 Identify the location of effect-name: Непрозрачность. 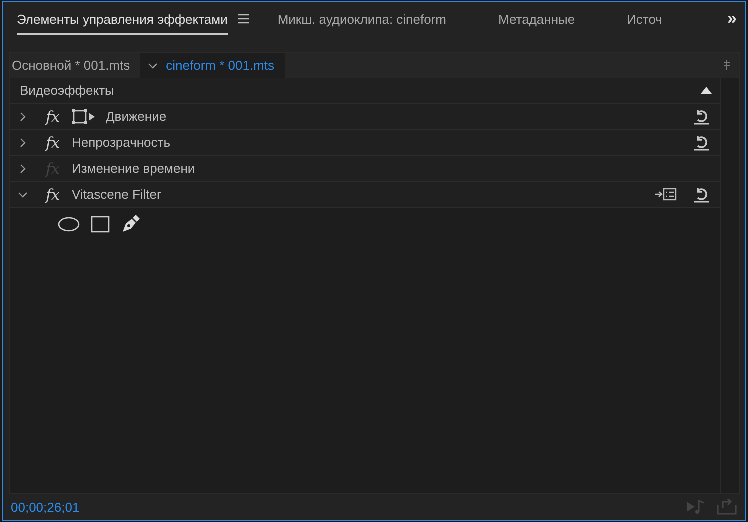
(122, 142).